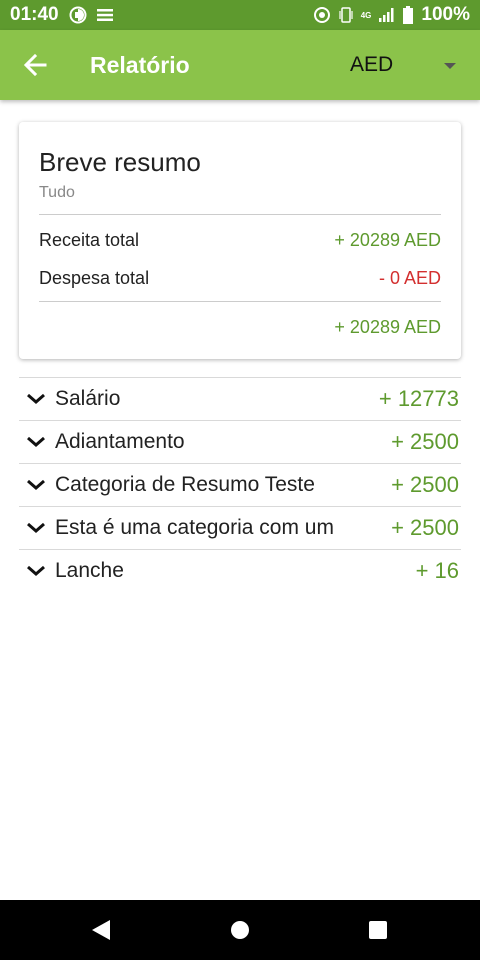  Describe the element at coordinates (346, 15) in the screenshot. I see `vibrate-icon` at that location.